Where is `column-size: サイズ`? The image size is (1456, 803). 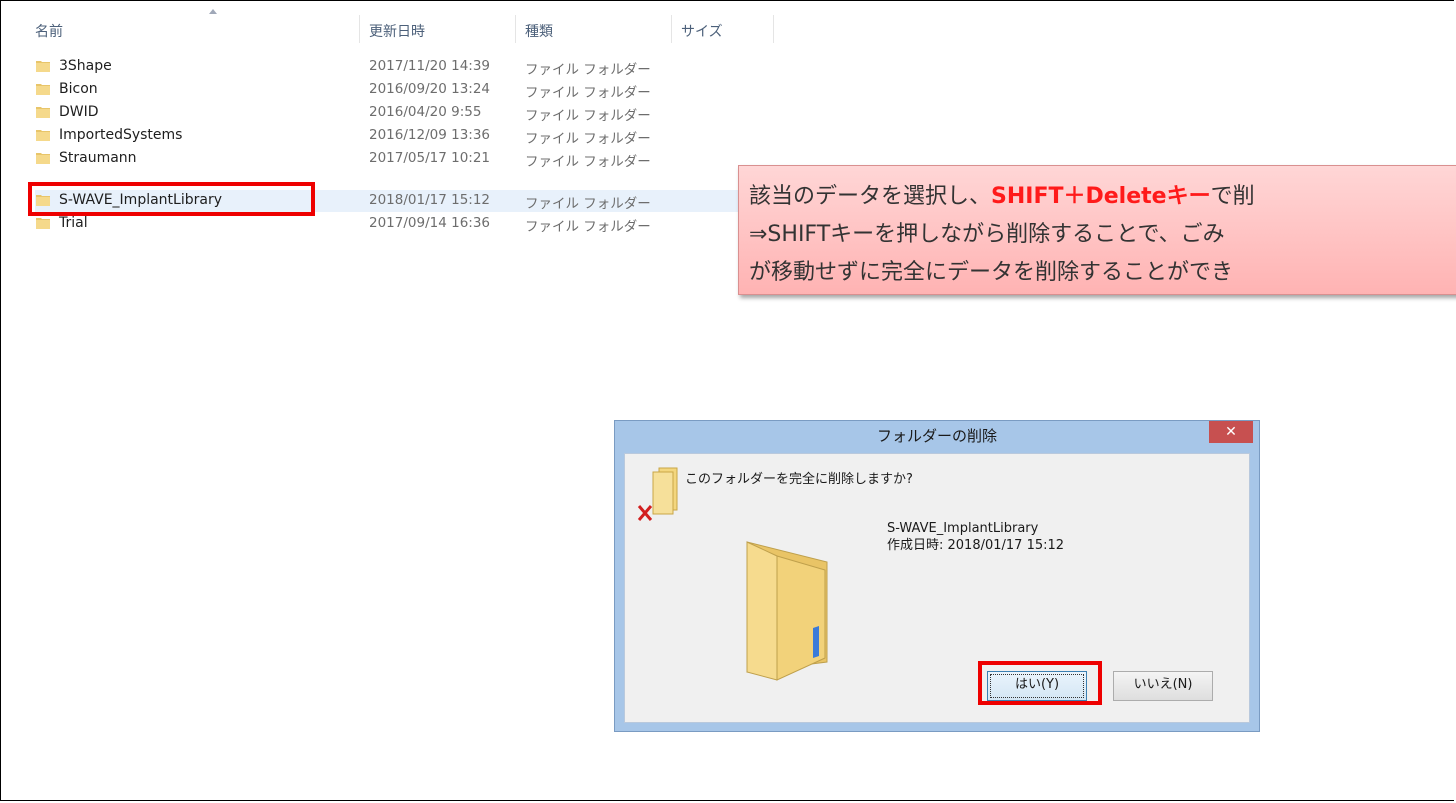
column-size: サイズ is located at coordinates (702, 31).